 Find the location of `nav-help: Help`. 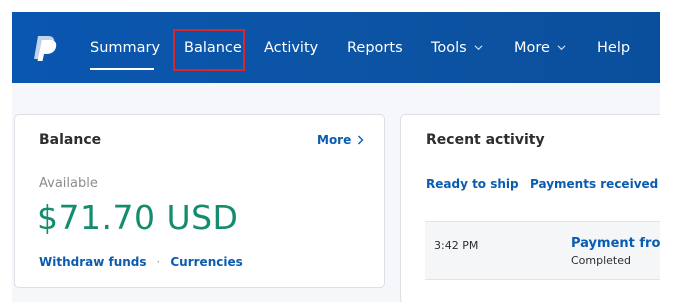

nav-help: Help is located at coordinates (613, 47).